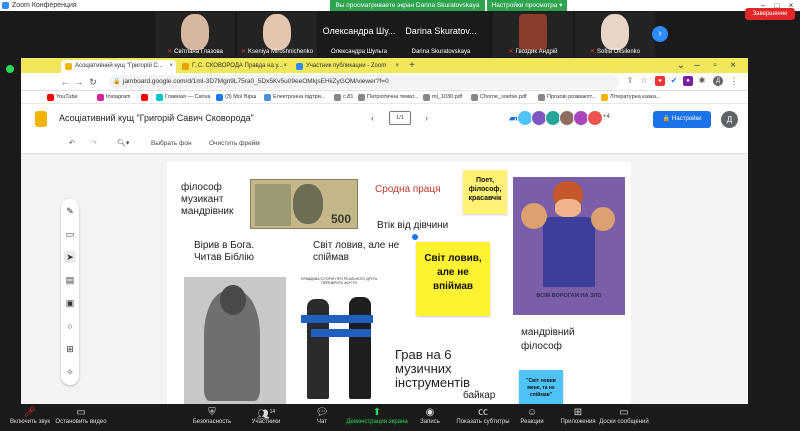  What do you see at coordinates (41, 119) in the screenshot?
I see `jamboard-logo-icon` at bounding box center [41, 119].